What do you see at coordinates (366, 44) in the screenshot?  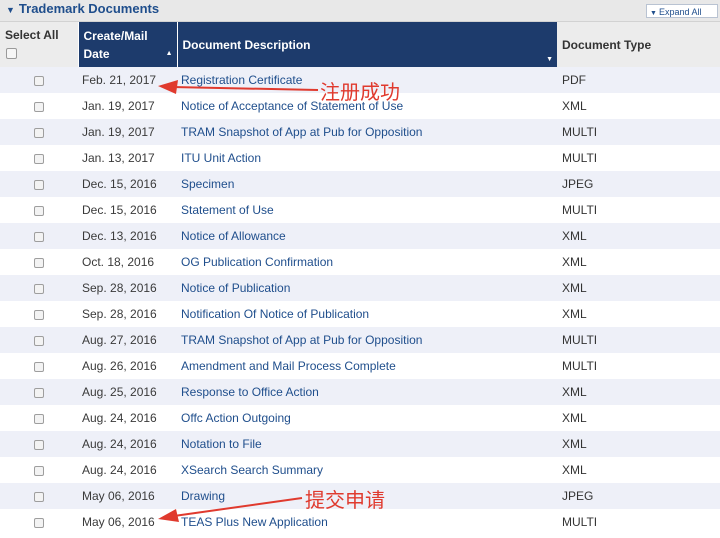 I see `description-column-header: Document Description ▼` at bounding box center [366, 44].